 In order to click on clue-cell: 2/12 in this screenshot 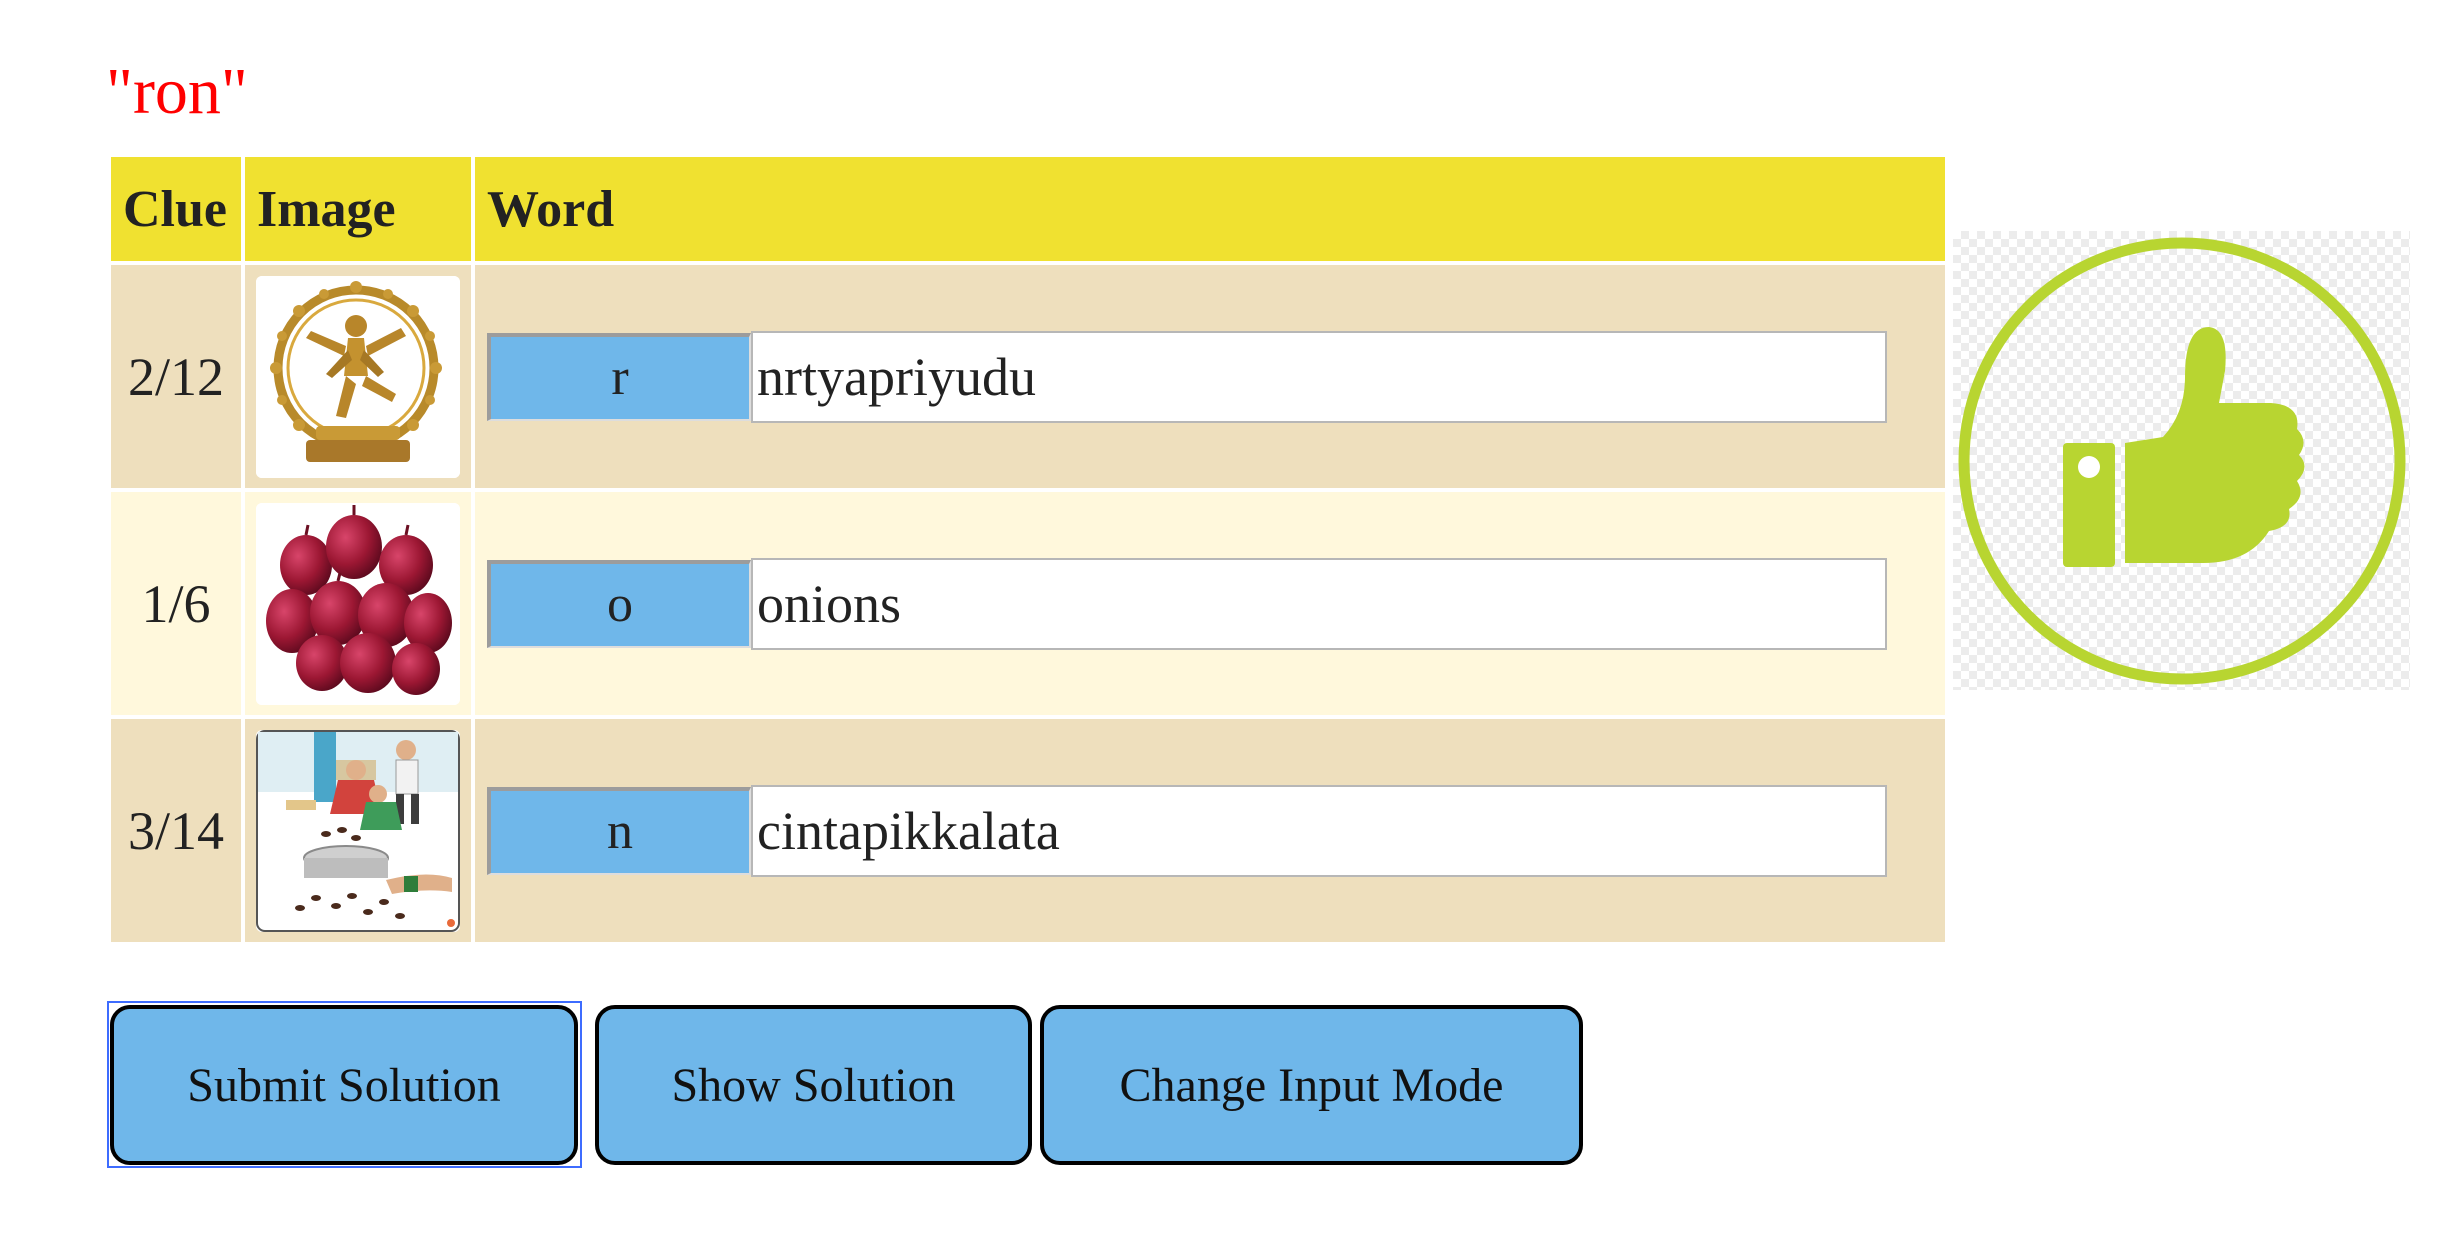, I will do `click(176, 376)`.